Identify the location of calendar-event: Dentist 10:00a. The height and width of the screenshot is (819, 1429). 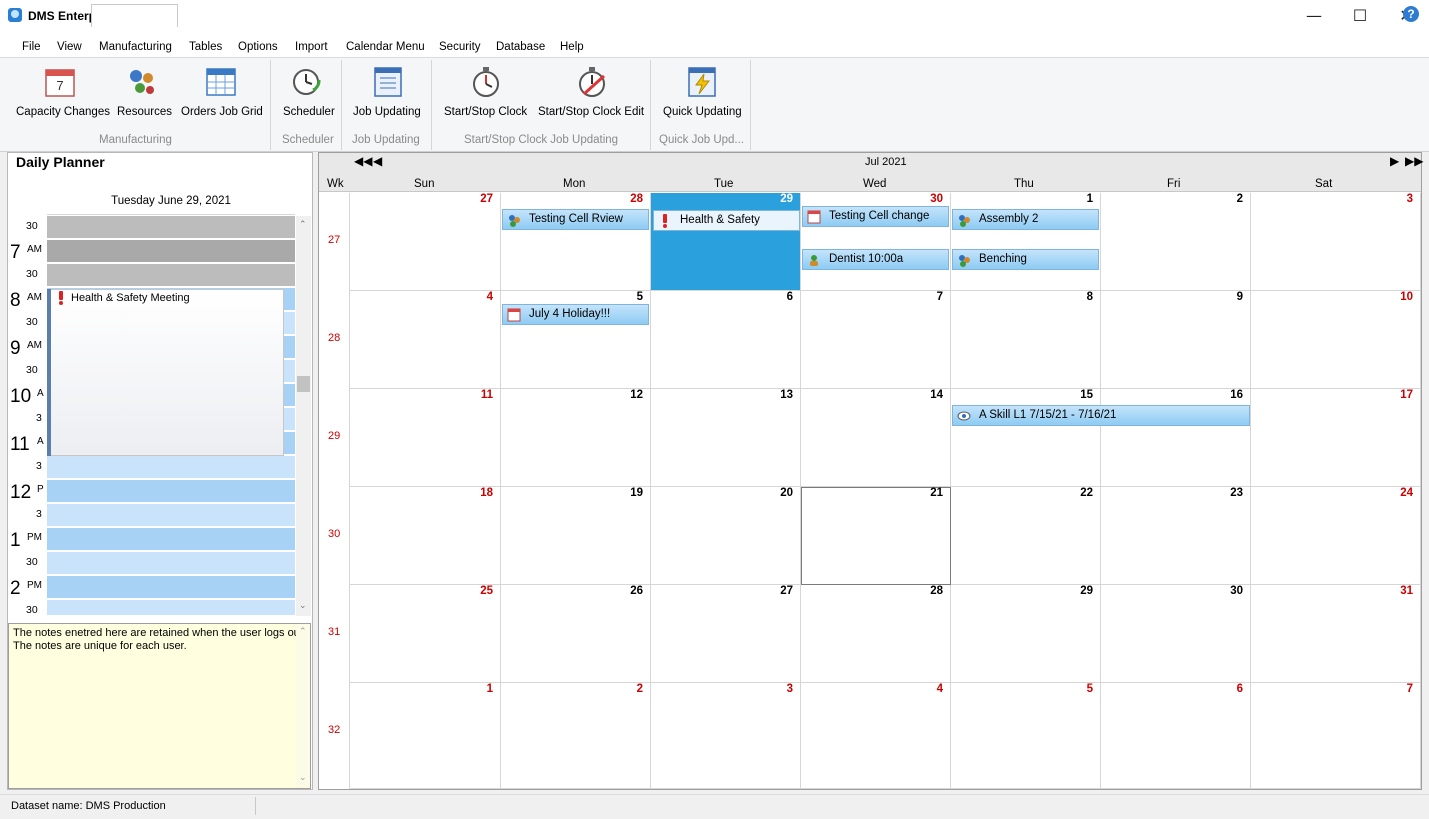
(875, 259).